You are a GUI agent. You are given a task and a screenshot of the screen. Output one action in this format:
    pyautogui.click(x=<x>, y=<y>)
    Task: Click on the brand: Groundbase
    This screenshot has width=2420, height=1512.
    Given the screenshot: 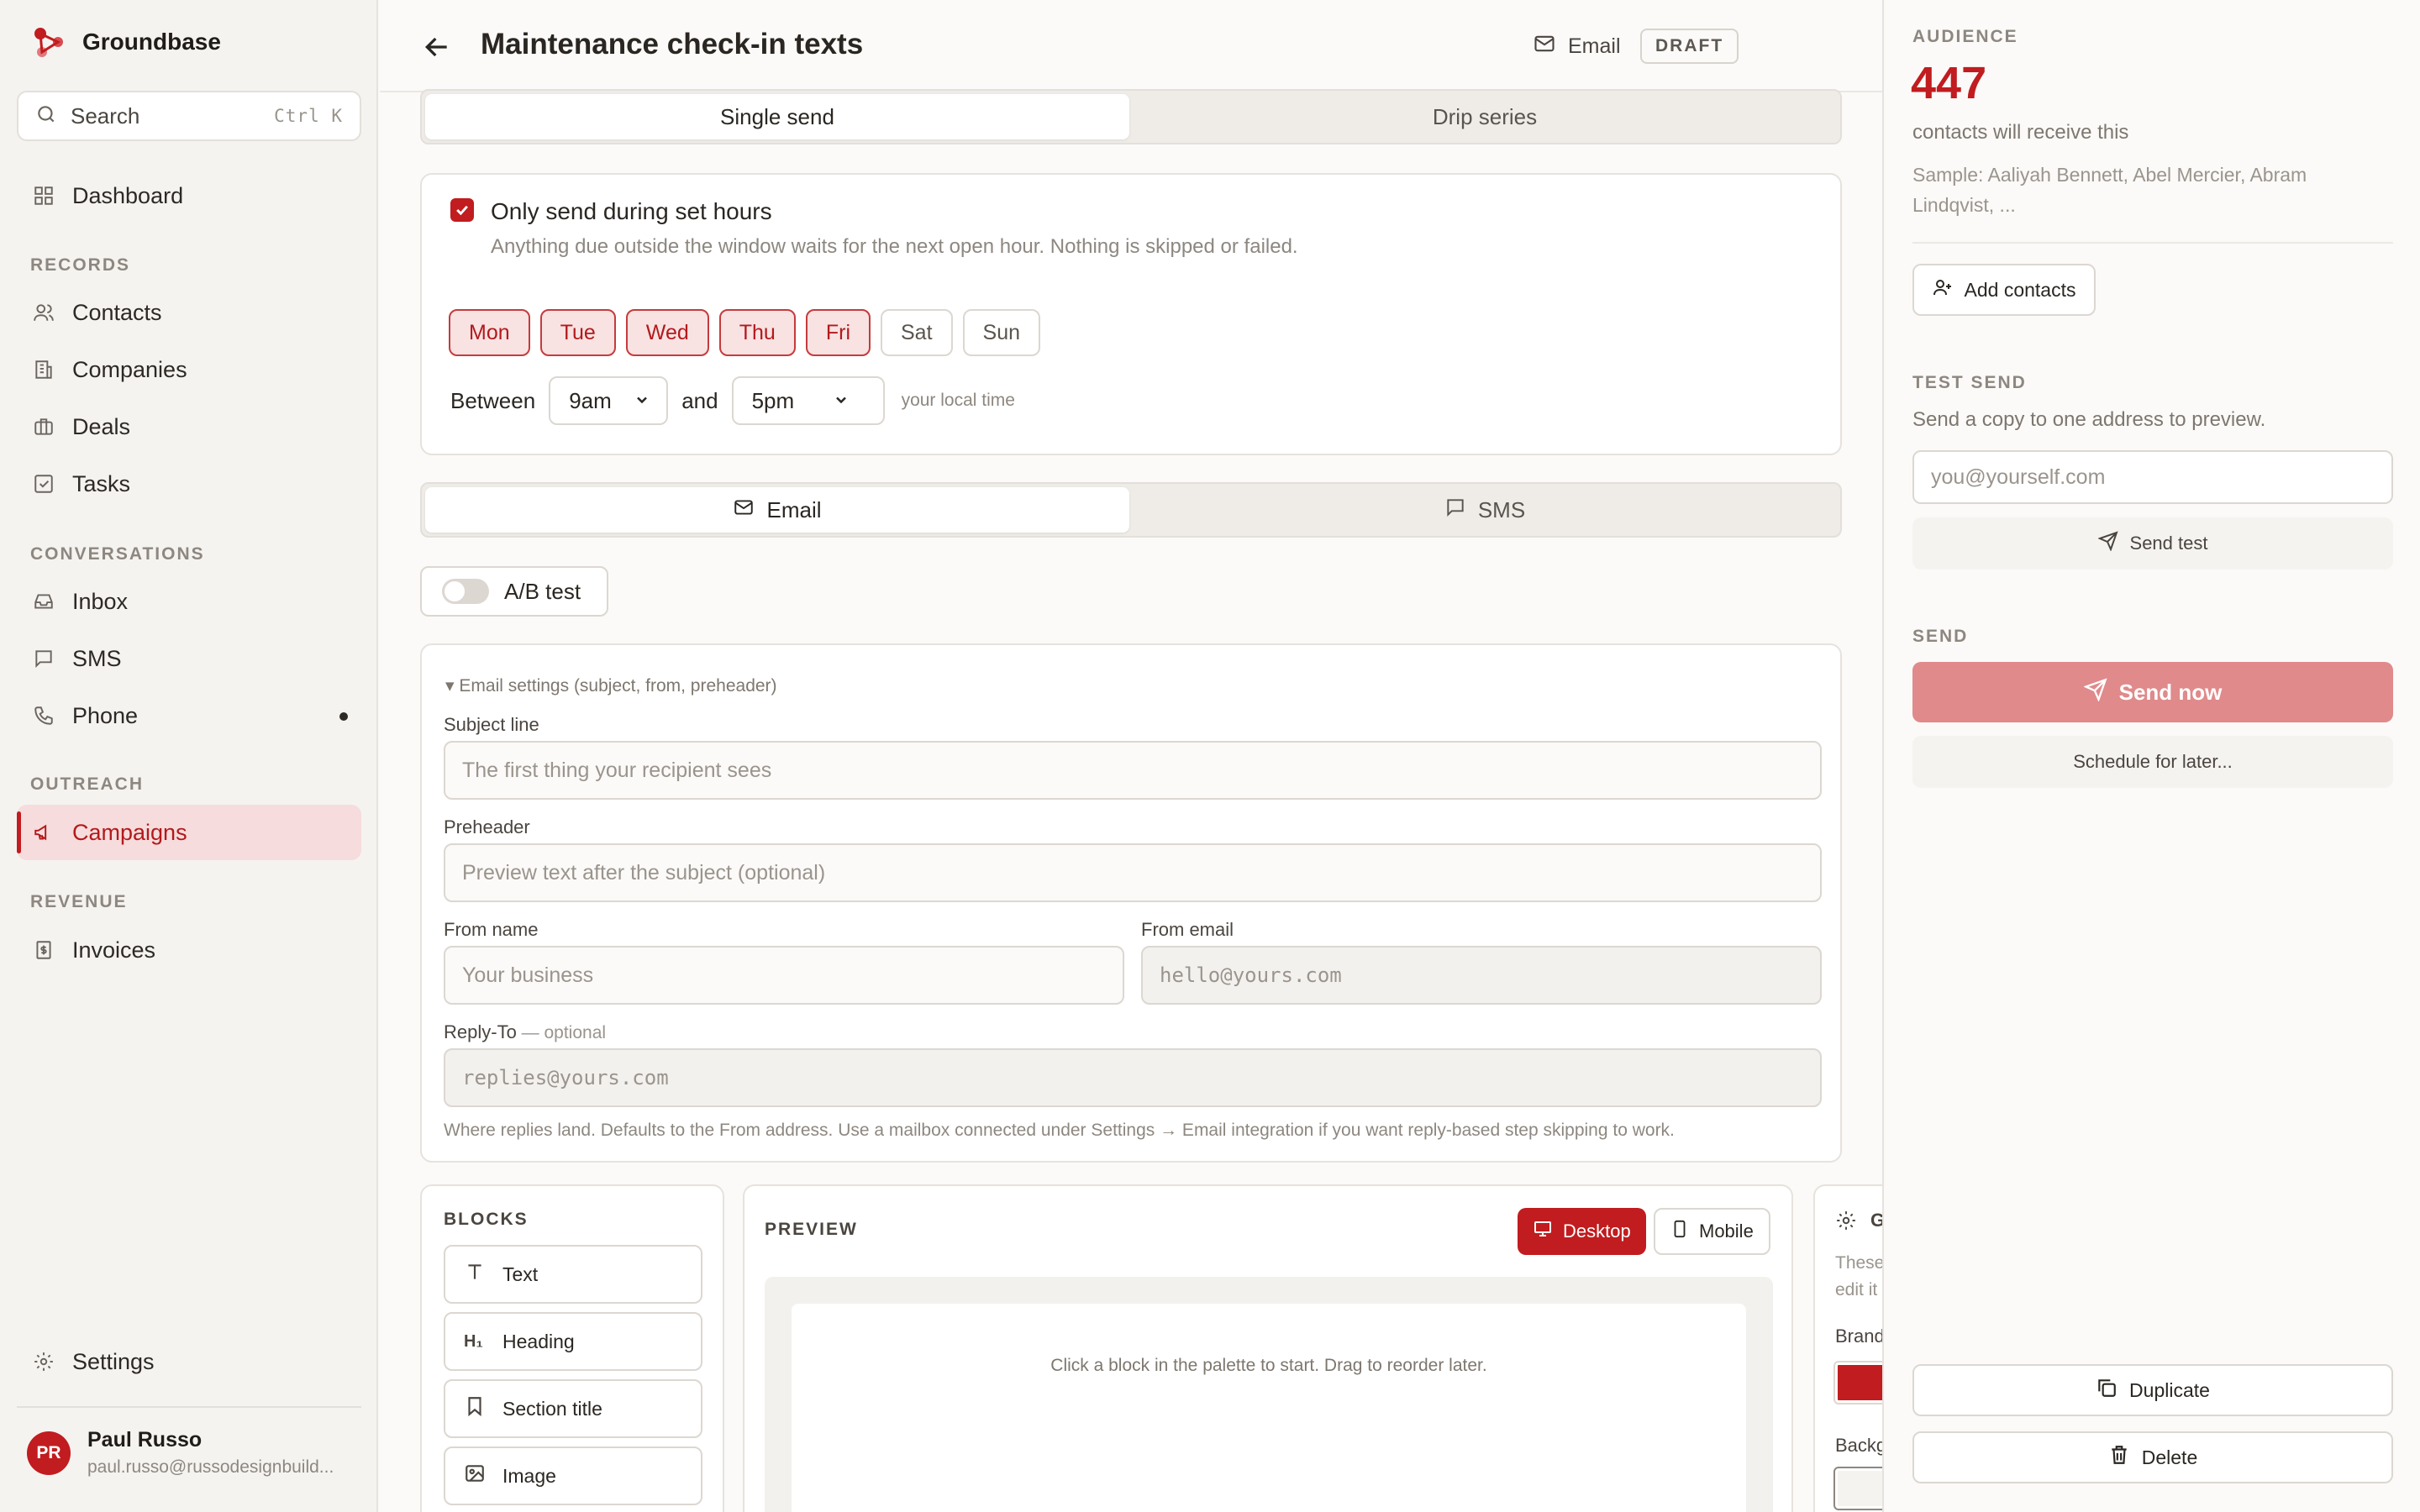 What is the action you would take?
    pyautogui.click(x=125, y=42)
    